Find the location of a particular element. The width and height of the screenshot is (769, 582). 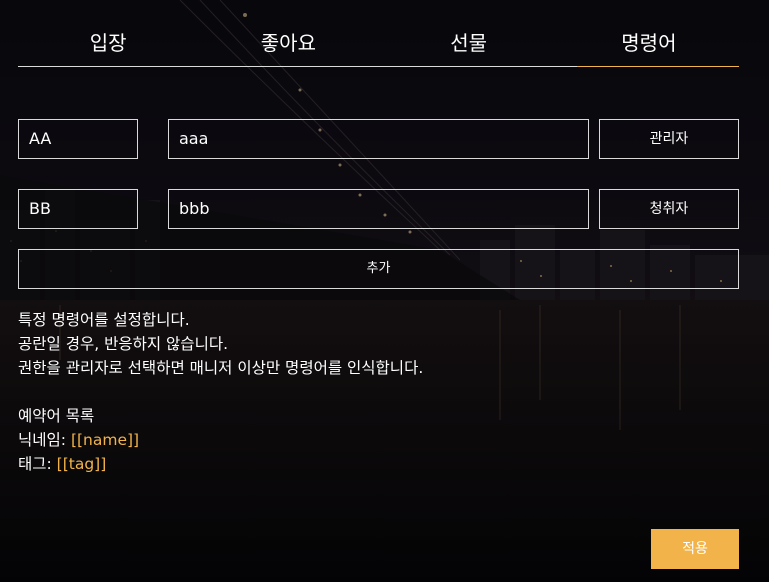

permission-select: 청취자 is located at coordinates (669, 209).